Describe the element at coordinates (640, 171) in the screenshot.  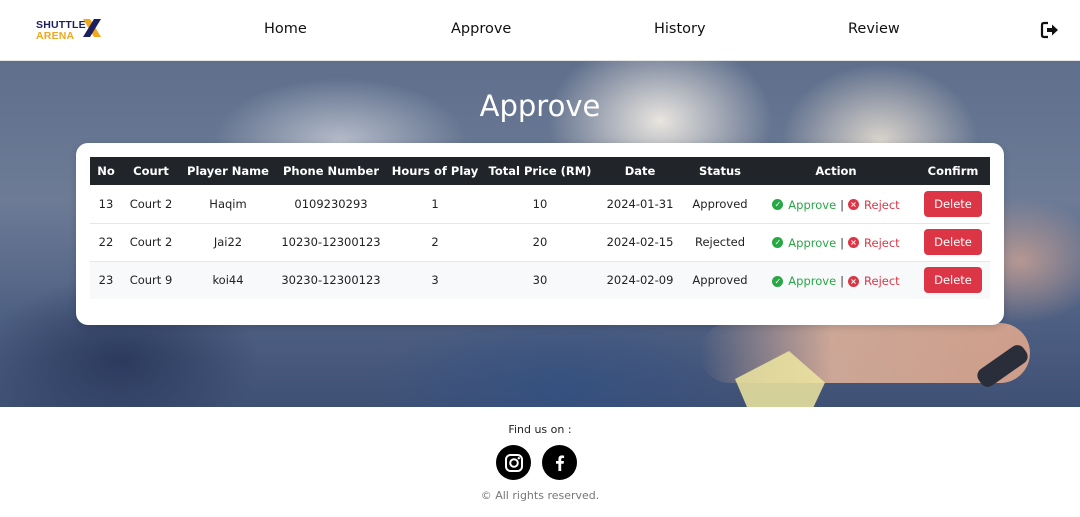
I see `column-header-date: Date` at that location.